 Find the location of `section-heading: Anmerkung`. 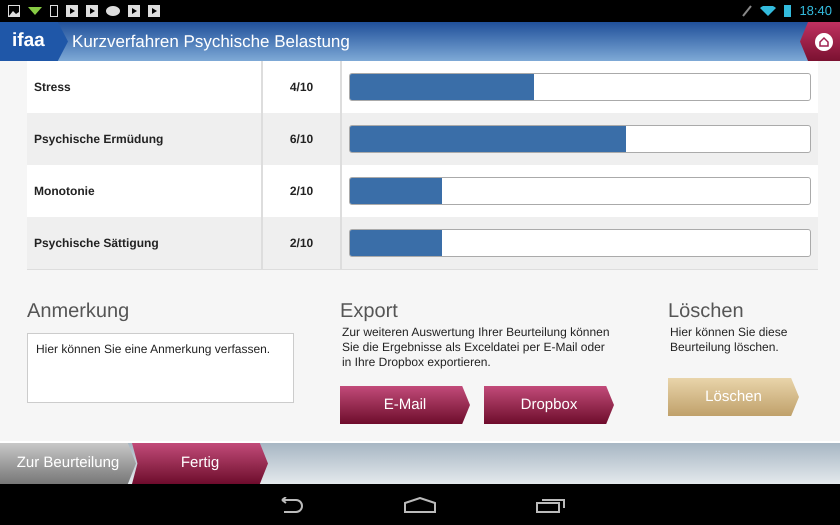

section-heading: Anmerkung is located at coordinates (78, 311).